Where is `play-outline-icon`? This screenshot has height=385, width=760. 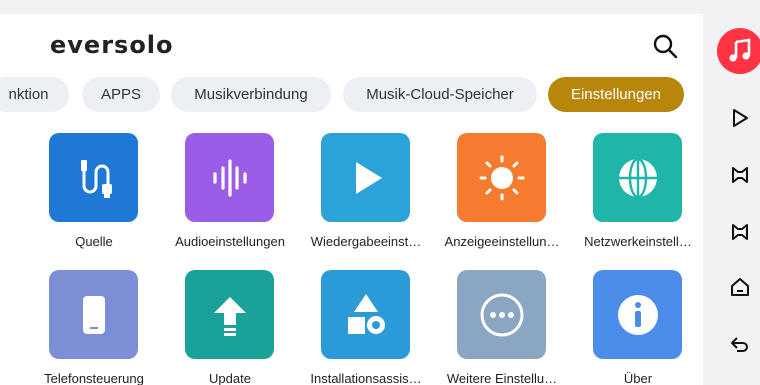
play-outline-icon is located at coordinates (740, 118).